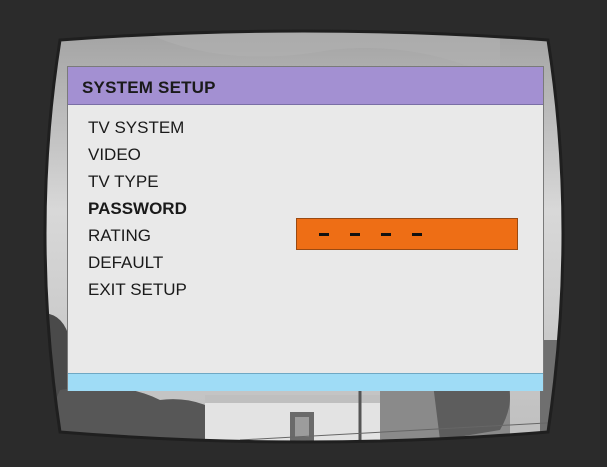 Image resolution: width=607 pixels, height=467 pixels. Describe the element at coordinates (137, 158) in the screenshot. I see `menu-item-video: VIDEO` at that location.